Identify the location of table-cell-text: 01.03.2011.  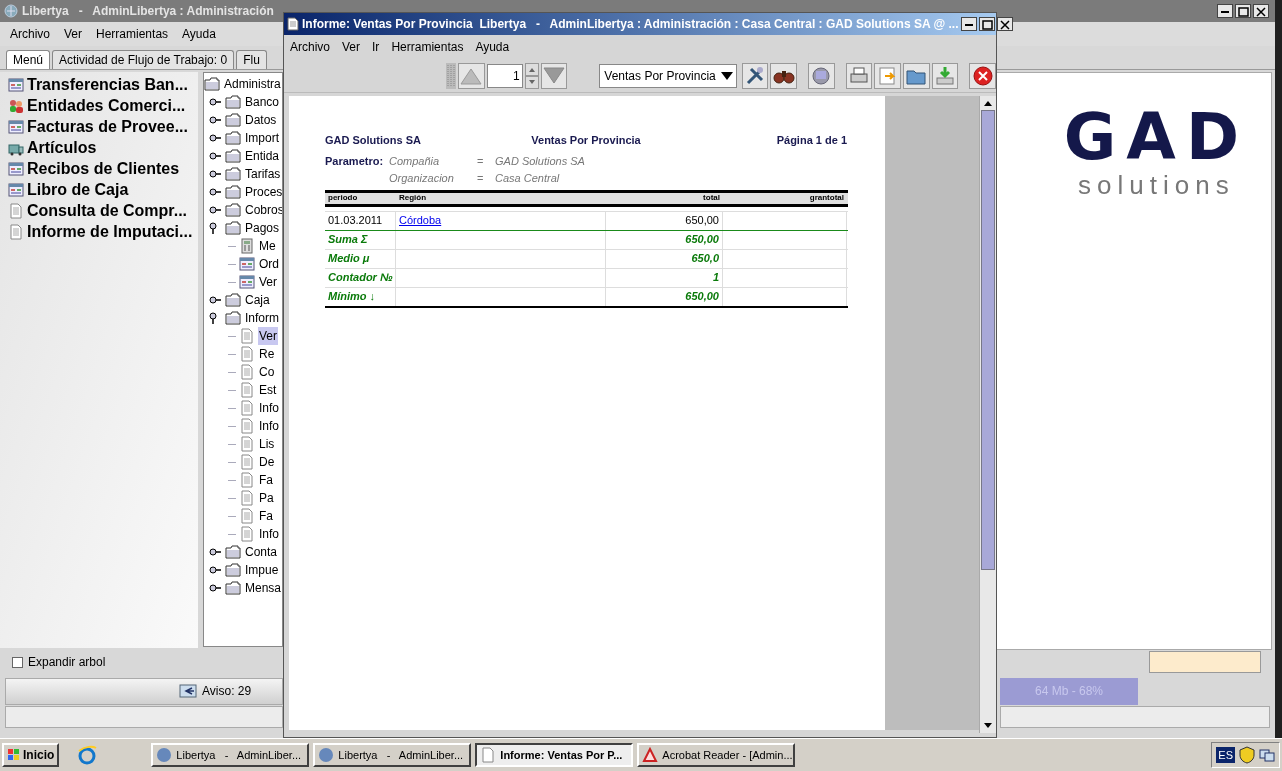
(355, 221).